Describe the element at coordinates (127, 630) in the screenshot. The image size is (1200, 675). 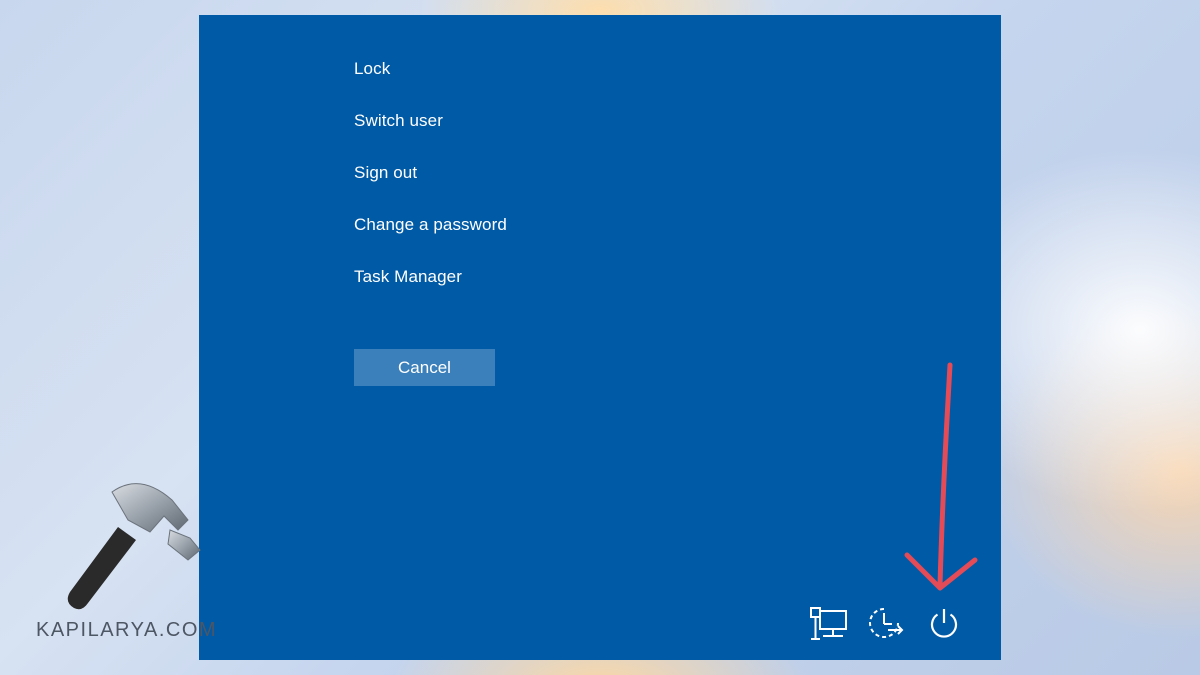
I see `watermark-text: KAPILARYA.COM` at that location.